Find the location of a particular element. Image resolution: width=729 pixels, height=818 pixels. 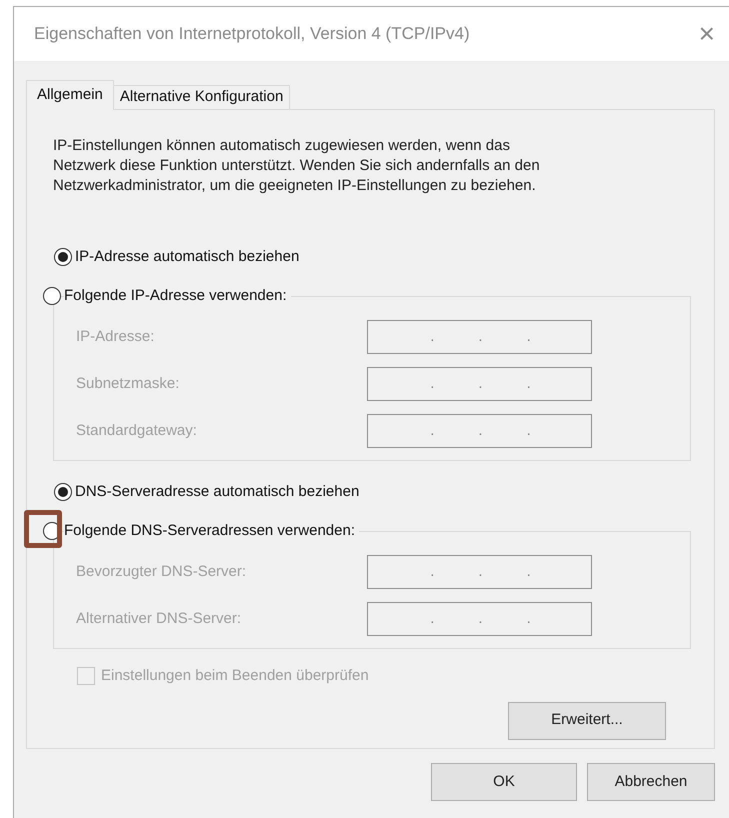

window-title: Eigenschaften von Internetprotokoll, Version 4 (TCP/IPv4) is located at coordinates (252, 34).